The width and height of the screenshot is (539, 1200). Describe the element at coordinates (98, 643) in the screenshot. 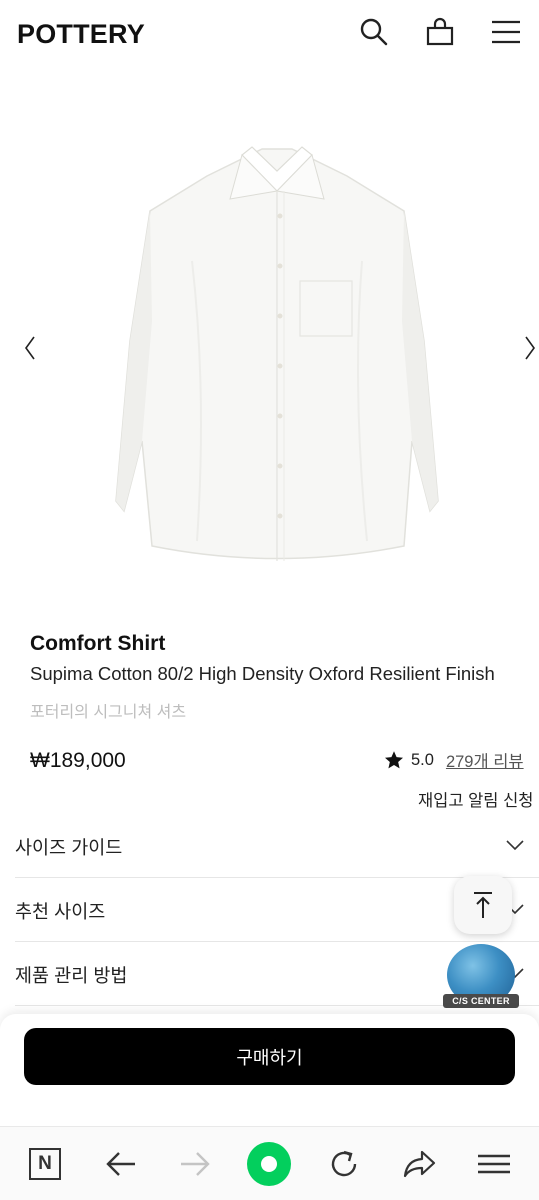

I see `product-name: Comfort Shirt` at that location.